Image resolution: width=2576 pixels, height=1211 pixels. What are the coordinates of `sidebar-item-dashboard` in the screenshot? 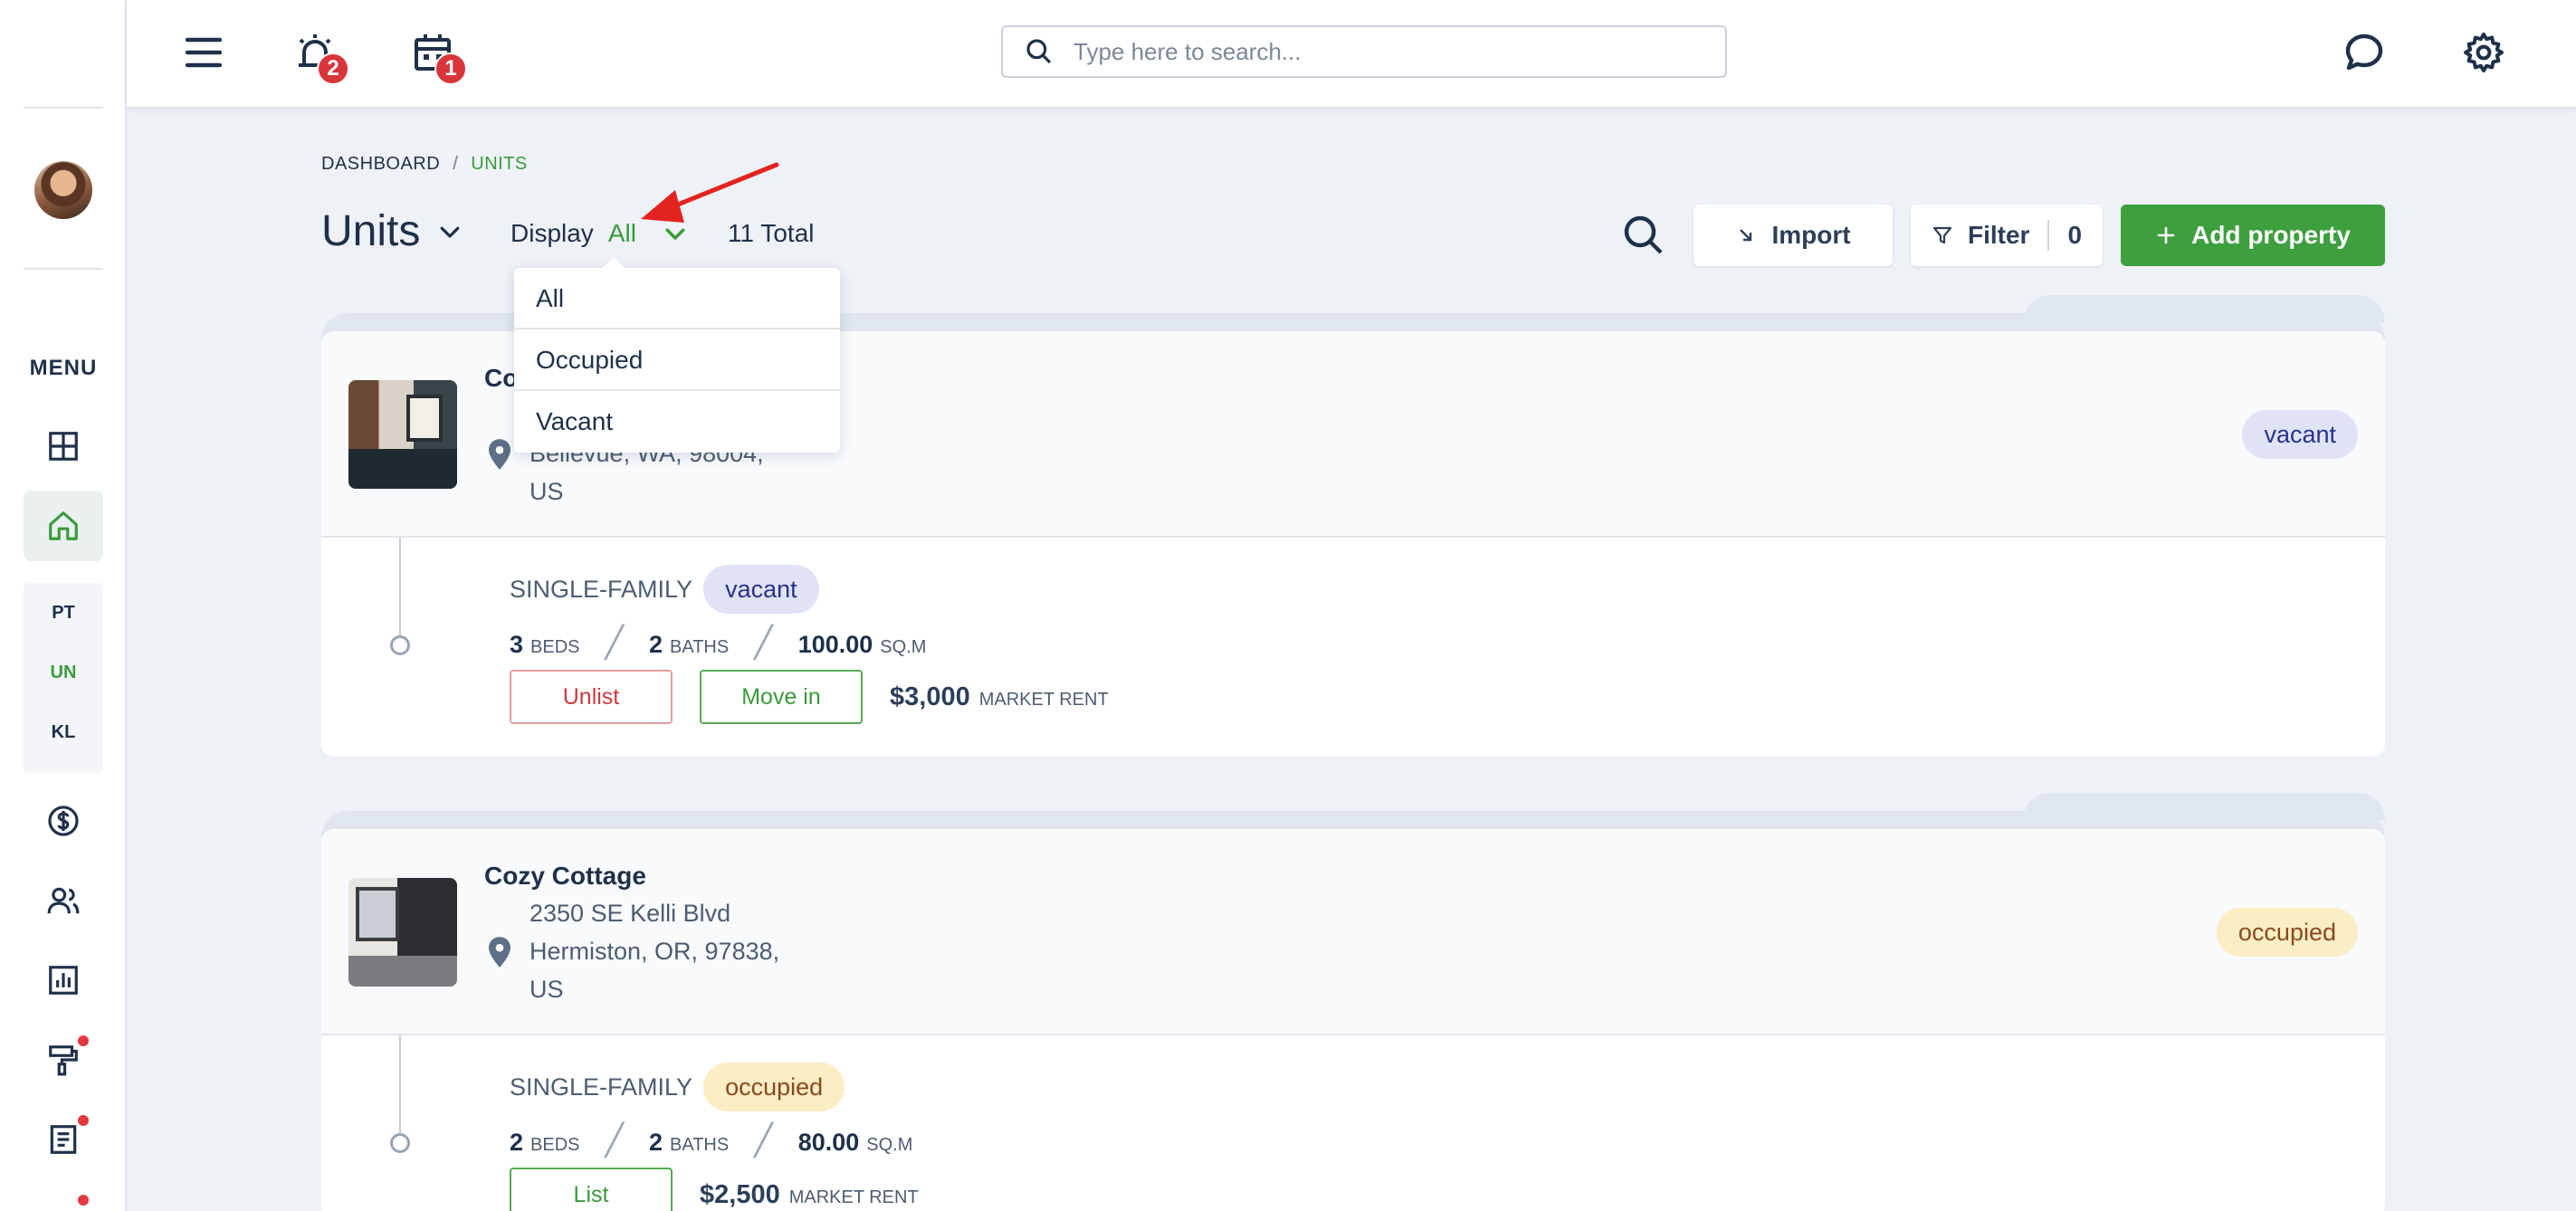 It's located at (64, 446).